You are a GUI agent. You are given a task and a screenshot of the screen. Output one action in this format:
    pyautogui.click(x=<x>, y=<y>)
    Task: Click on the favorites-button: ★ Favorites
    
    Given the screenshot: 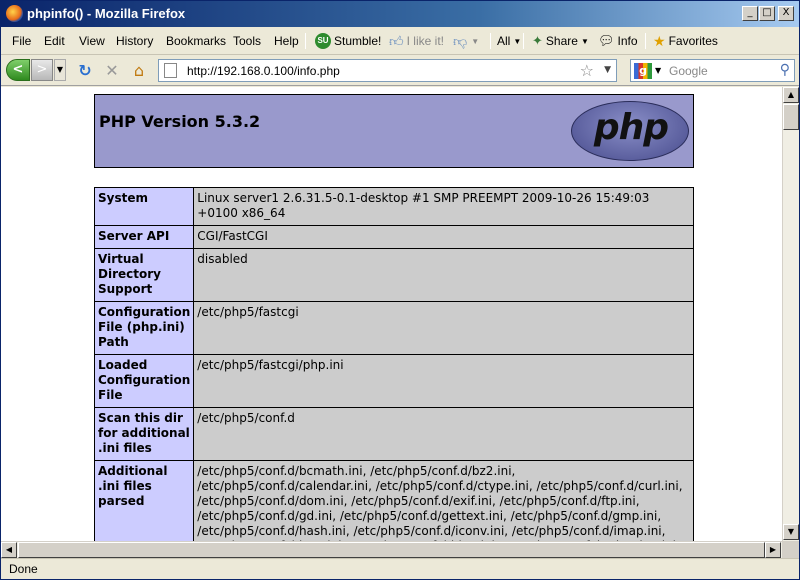 What is the action you would take?
    pyautogui.click(x=685, y=41)
    